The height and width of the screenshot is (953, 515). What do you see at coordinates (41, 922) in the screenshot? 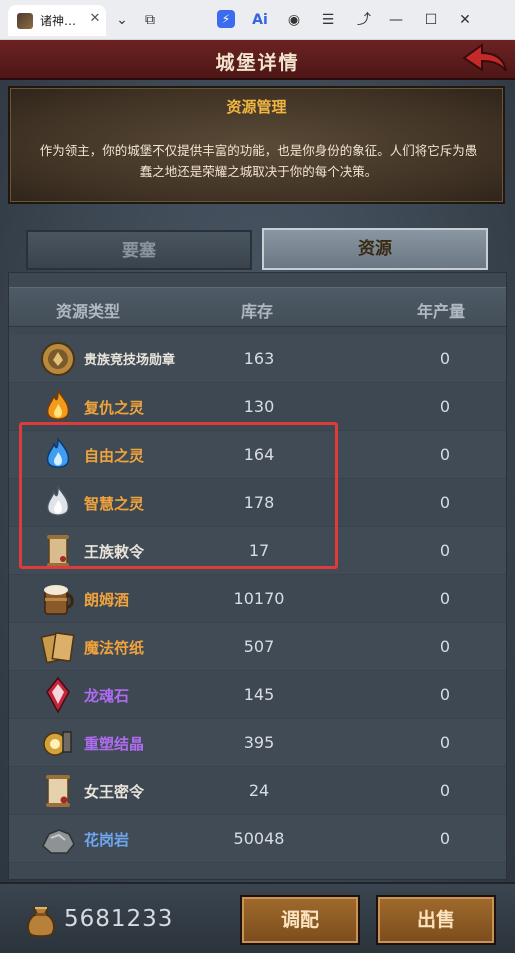
I see `gold-bag-icon` at bounding box center [41, 922].